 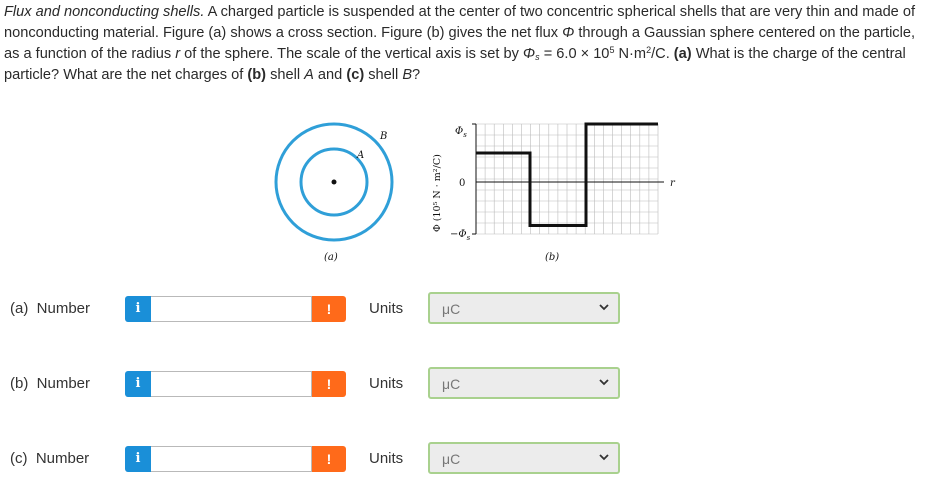 What do you see at coordinates (334, 192) in the screenshot?
I see `figure-a: A B (a)` at bounding box center [334, 192].